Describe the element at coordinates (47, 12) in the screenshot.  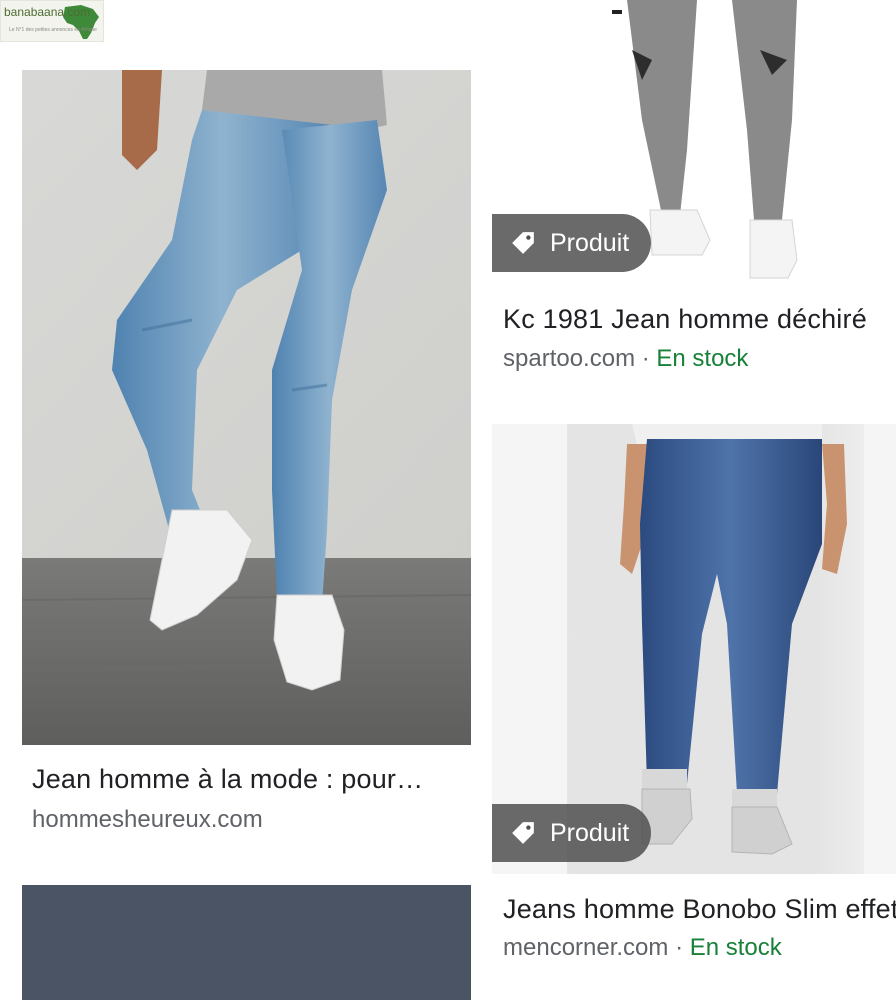
I see `logo-text: banabaana.com` at that location.